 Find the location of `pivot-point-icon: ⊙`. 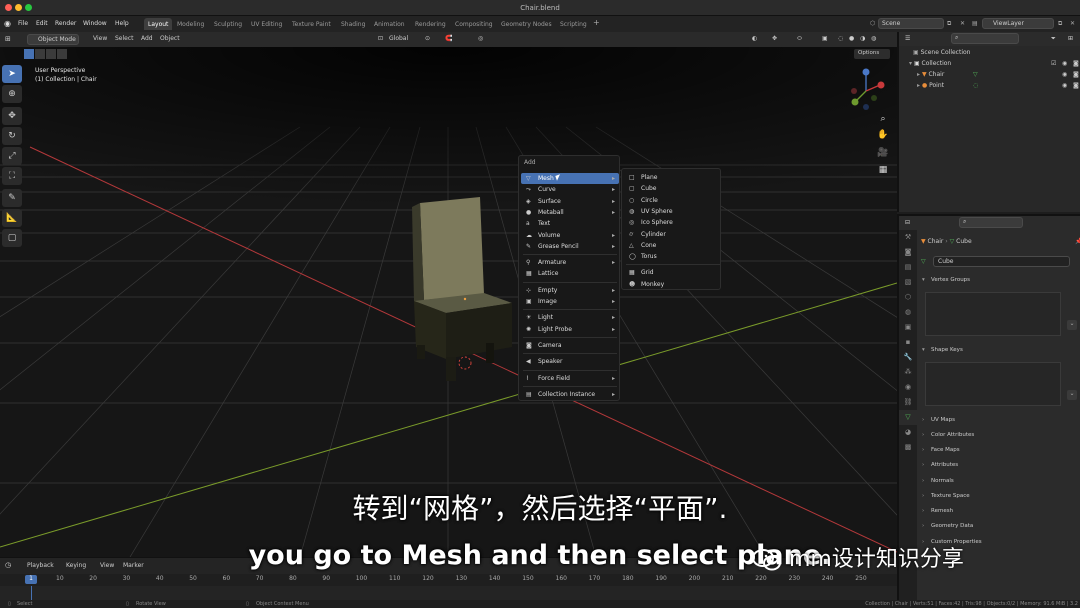

pivot-point-icon: ⊙ is located at coordinates (427, 38).